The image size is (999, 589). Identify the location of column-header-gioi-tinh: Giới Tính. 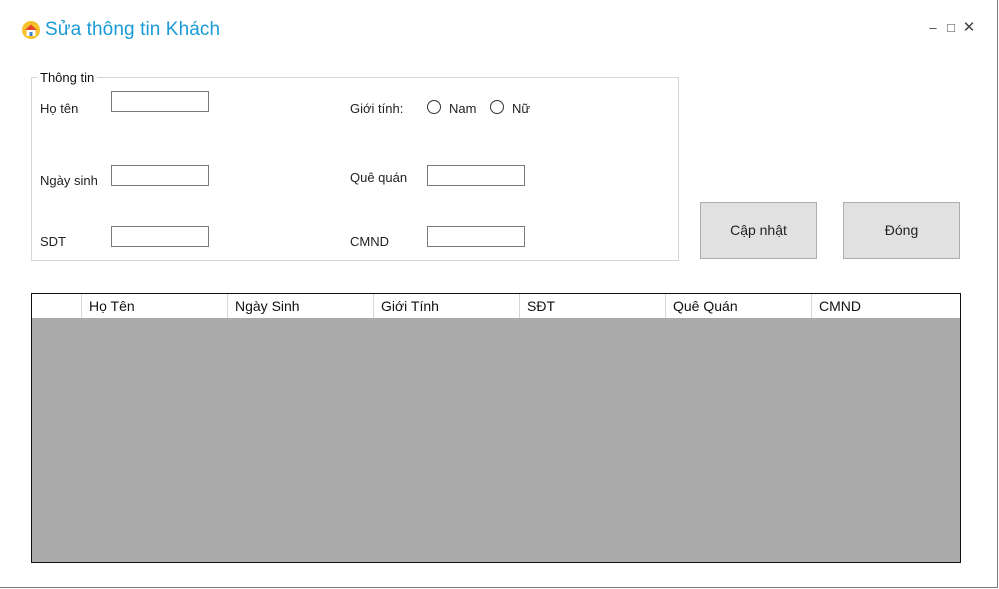
(447, 306).